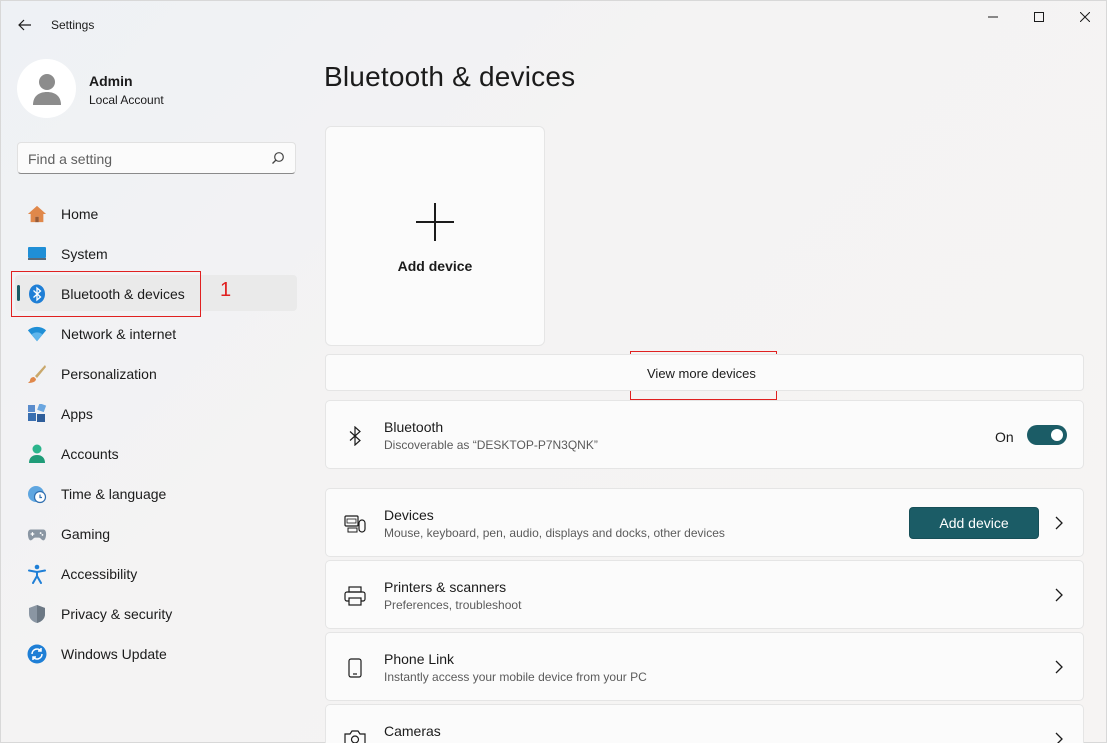 The image size is (1107, 743). I want to click on sidebar-item-system: System, so click(156, 253).